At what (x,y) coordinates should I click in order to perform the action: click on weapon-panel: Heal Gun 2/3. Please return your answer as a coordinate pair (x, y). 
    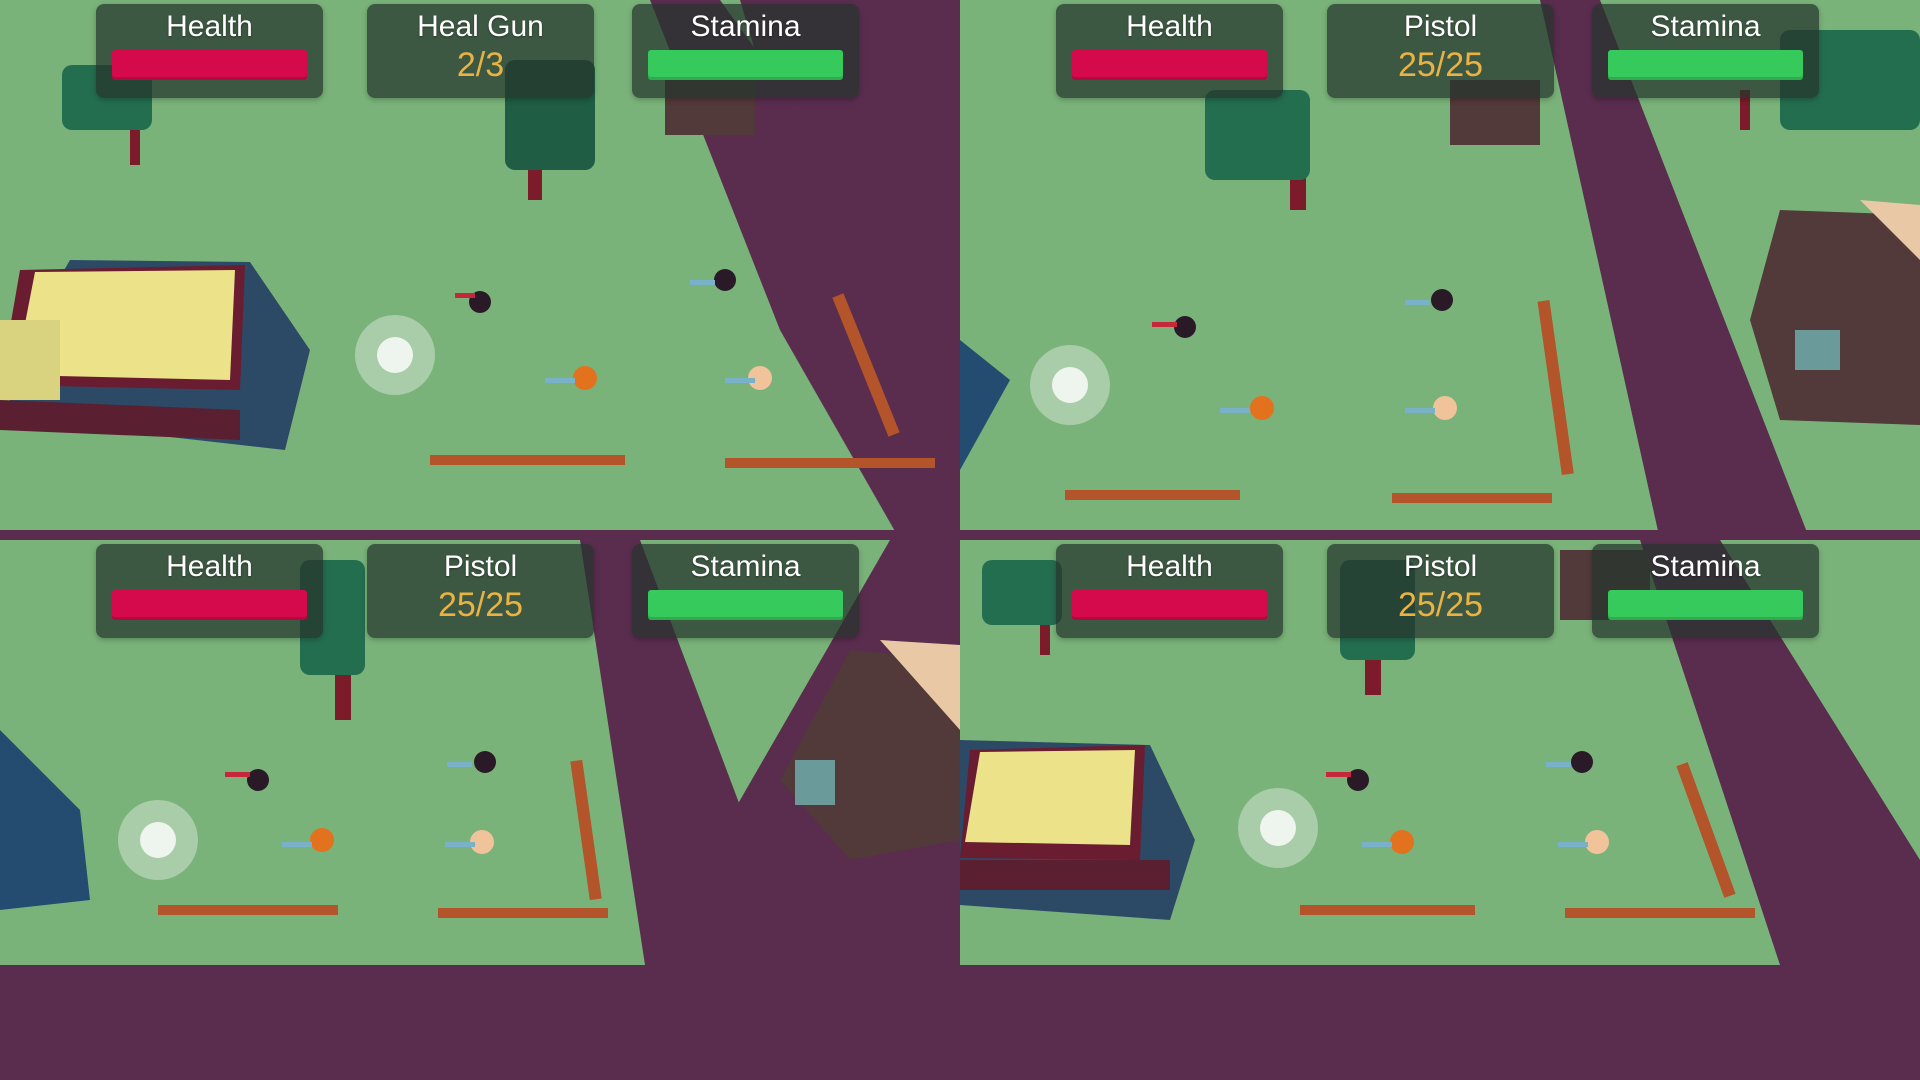
    Looking at the image, I should click on (480, 51).